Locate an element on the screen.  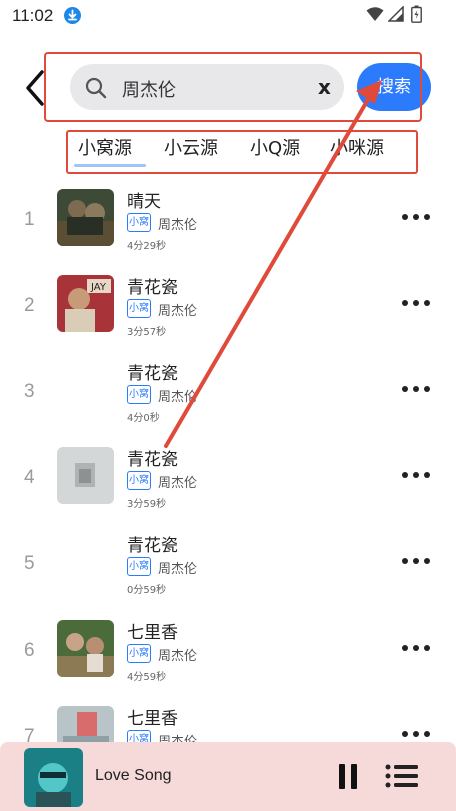
download-icon is located at coordinates (72, 15).